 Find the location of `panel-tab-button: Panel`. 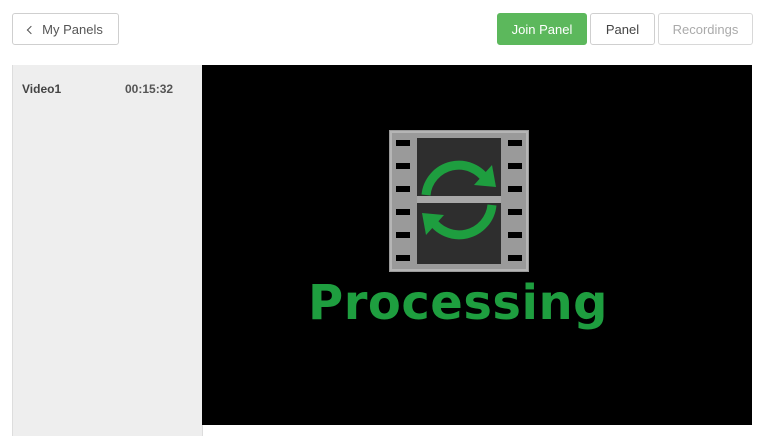

panel-tab-button: Panel is located at coordinates (622, 29).